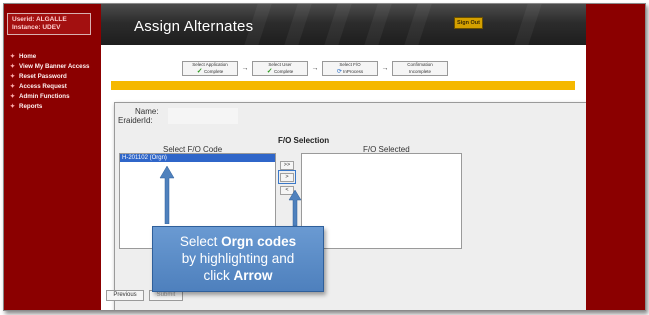  What do you see at coordinates (43, 76) in the screenshot?
I see `sidebar-item-label: Reset Password` at bounding box center [43, 76].